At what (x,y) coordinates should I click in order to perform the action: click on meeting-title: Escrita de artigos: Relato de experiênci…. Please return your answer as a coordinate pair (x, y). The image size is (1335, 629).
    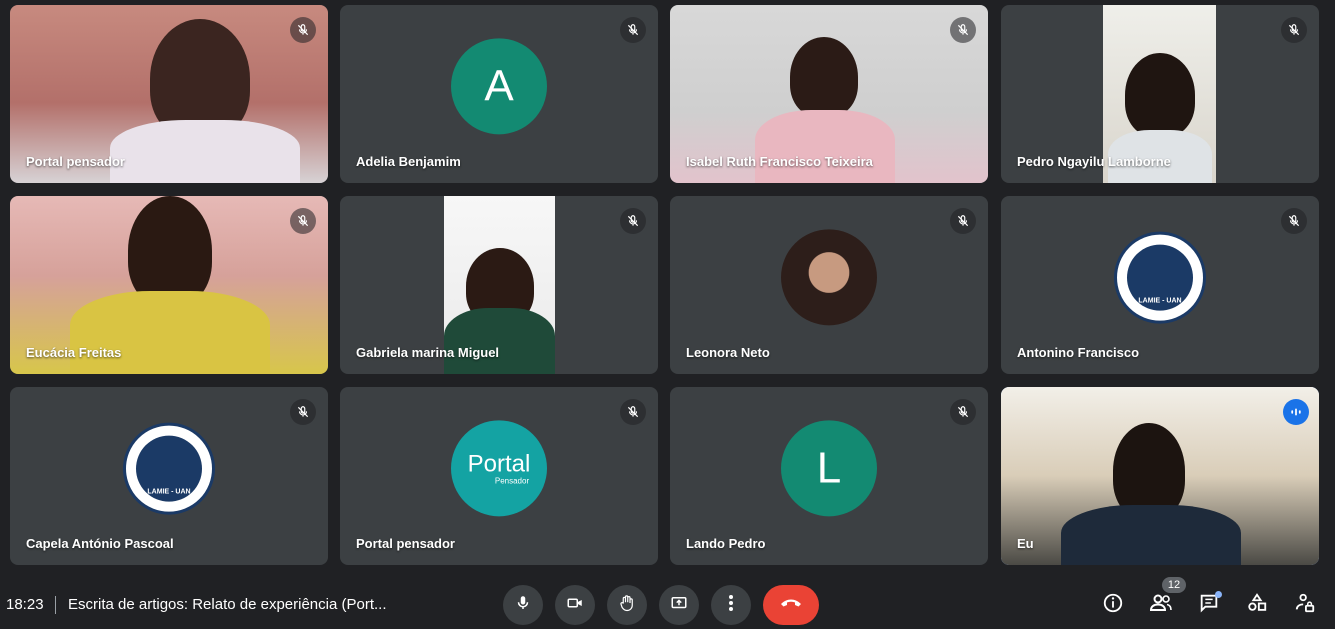
    Looking at the image, I should click on (227, 604).